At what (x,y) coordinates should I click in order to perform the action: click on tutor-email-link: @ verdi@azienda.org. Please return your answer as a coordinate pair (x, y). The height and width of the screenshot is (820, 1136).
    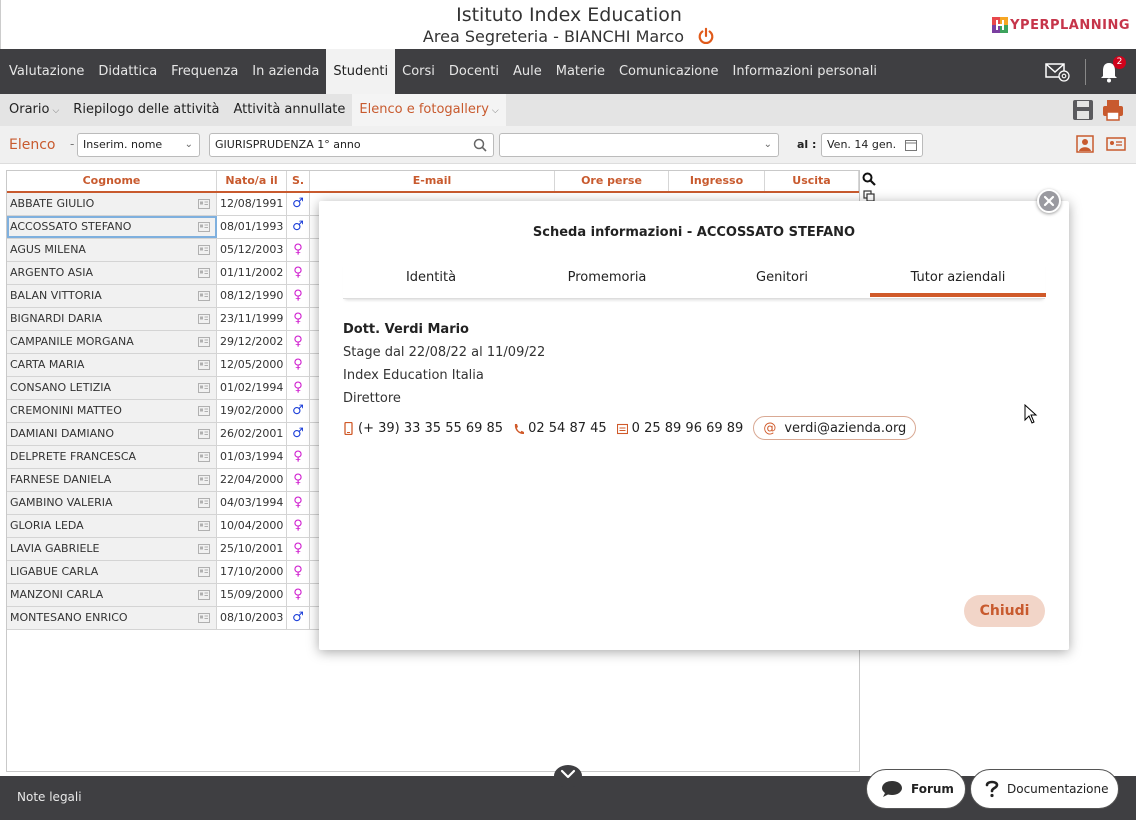
    Looking at the image, I should click on (835, 428).